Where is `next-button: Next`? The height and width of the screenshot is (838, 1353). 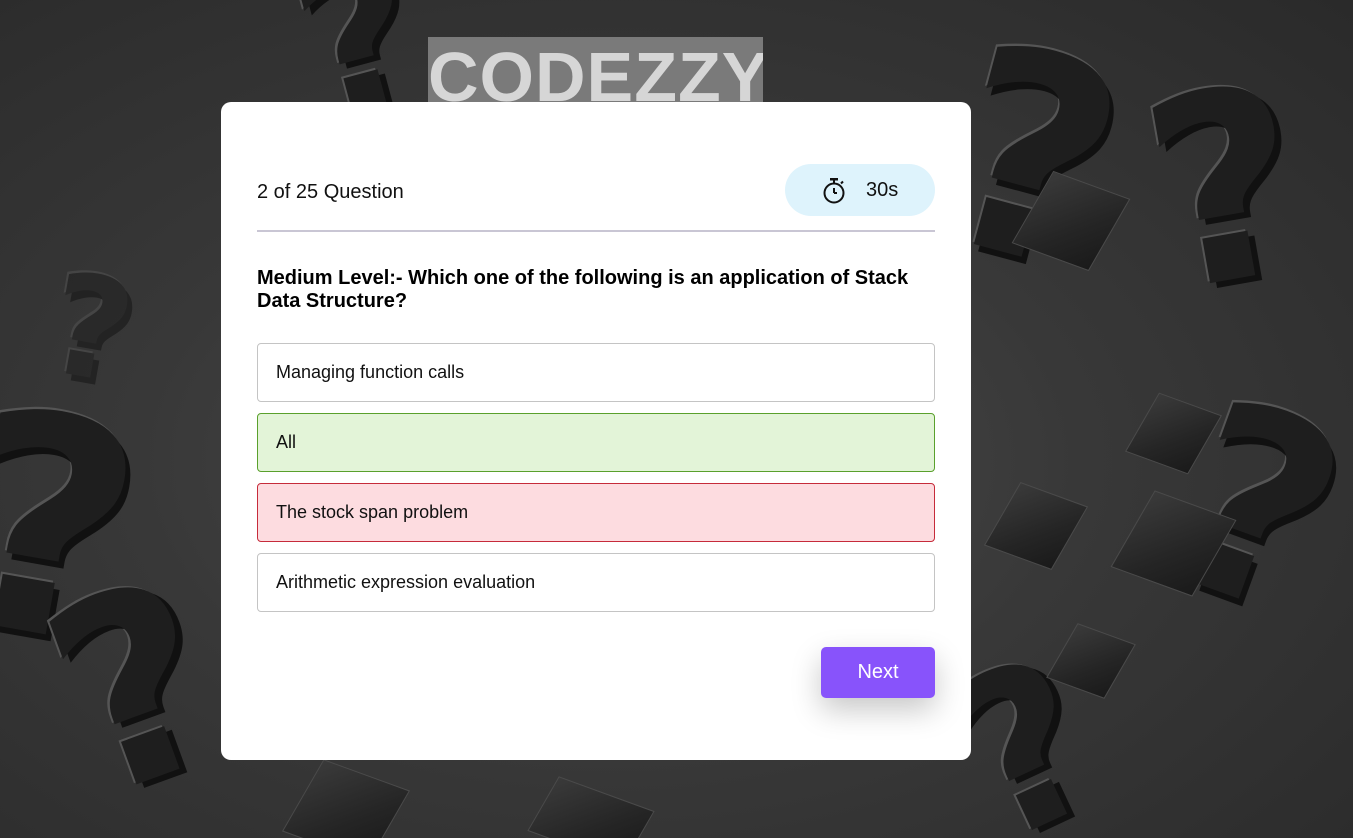
next-button: Next is located at coordinates (878, 672).